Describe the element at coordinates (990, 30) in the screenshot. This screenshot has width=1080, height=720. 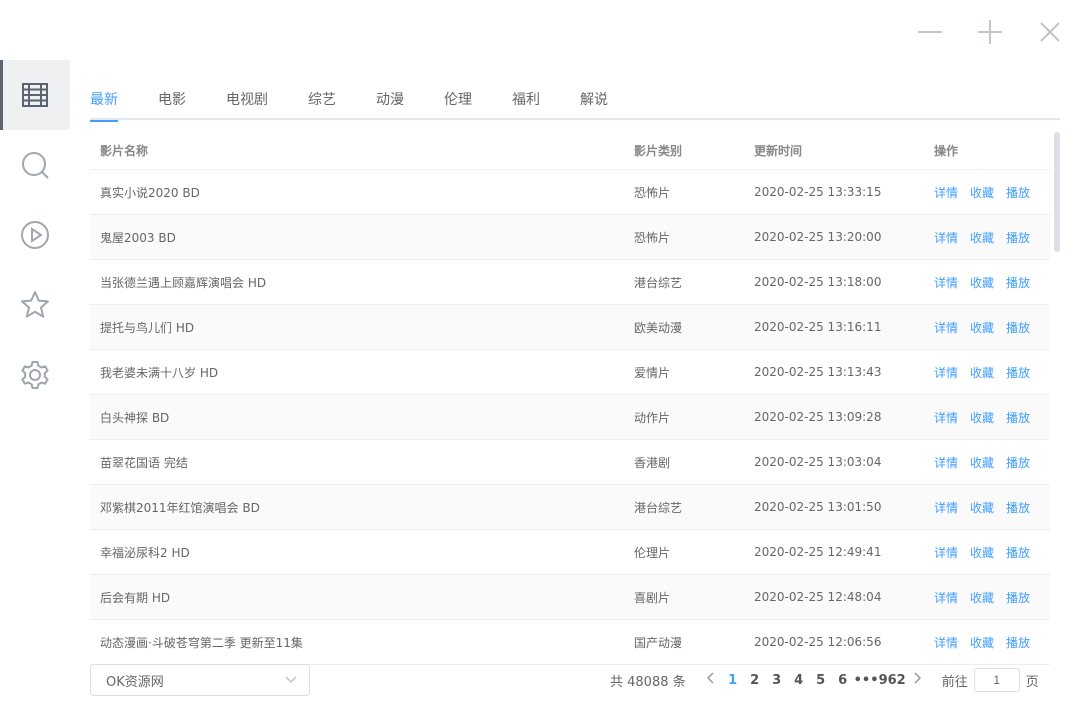
I see `maximize-button` at that location.